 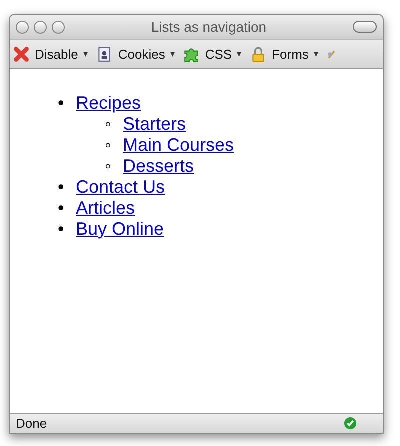 What do you see at coordinates (106, 208) in the screenshot?
I see `nav-link: Articles` at bounding box center [106, 208].